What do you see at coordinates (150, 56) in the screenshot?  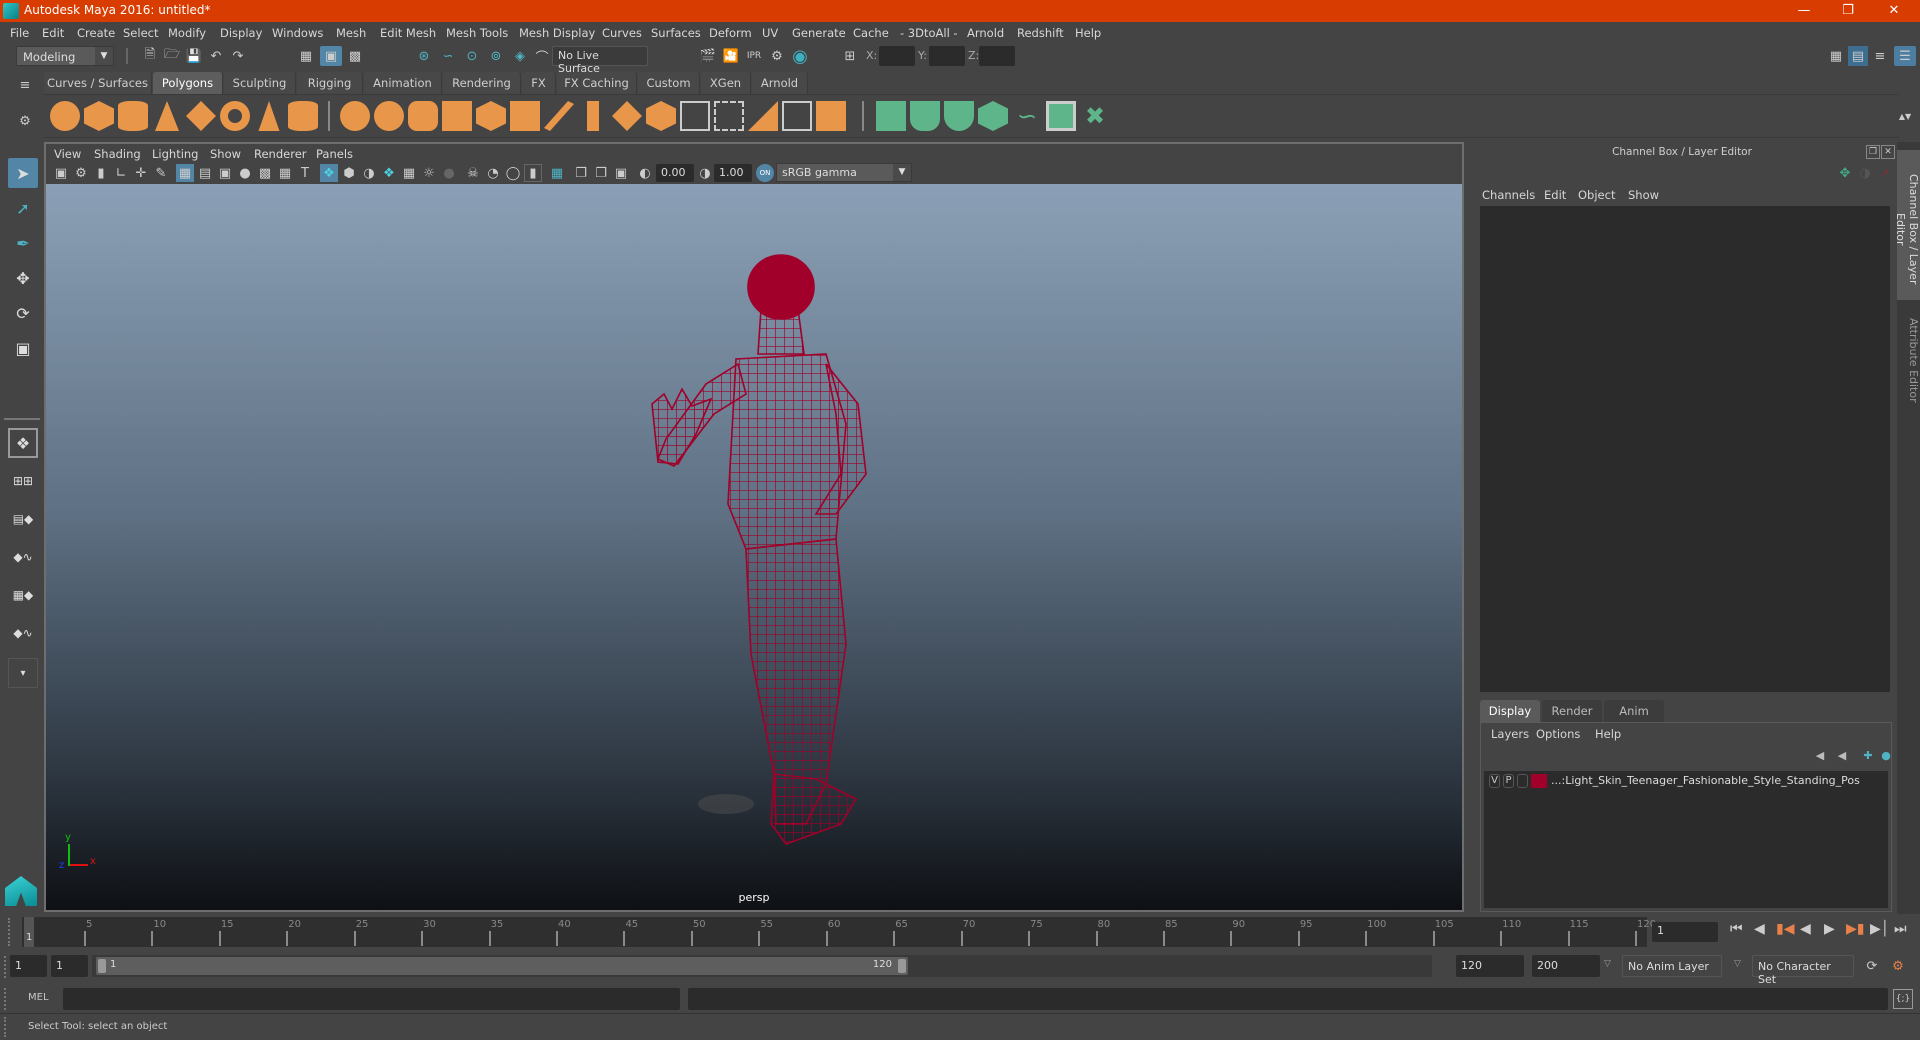 I see `new-scene-icon: 🗎` at bounding box center [150, 56].